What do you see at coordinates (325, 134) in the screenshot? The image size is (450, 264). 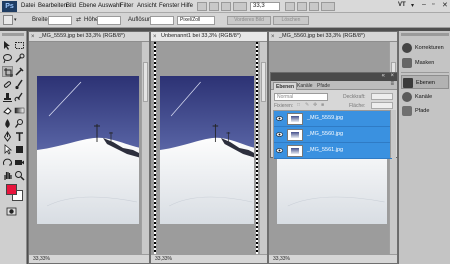 I see `layer-name: _MG_5560.jpg` at bounding box center [325, 134].